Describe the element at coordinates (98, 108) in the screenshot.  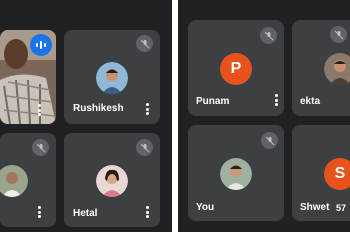
I see `participant-name: Rushikesh` at that location.